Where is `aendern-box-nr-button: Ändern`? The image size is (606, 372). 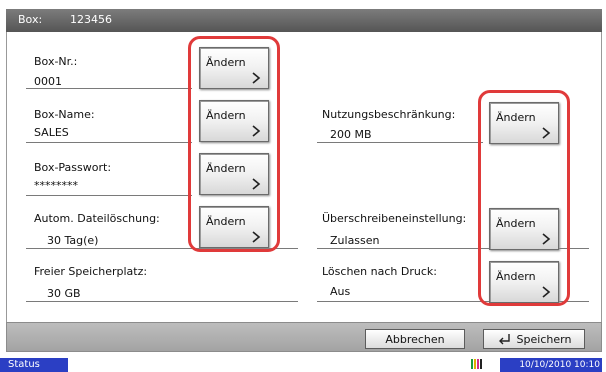 aendern-box-nr-button: Ändern is located at coordinates (234, 68).